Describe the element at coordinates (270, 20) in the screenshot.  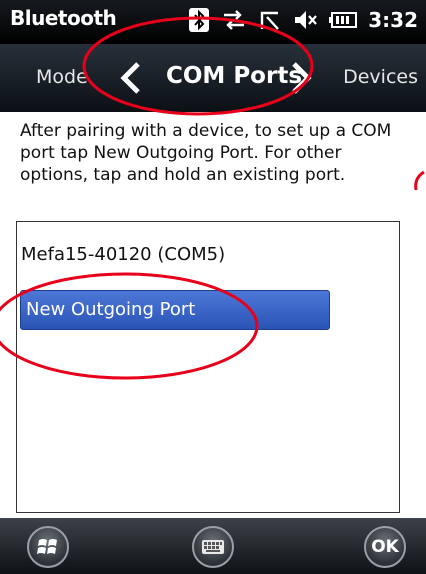
I see `signal-off-icon` at that location.